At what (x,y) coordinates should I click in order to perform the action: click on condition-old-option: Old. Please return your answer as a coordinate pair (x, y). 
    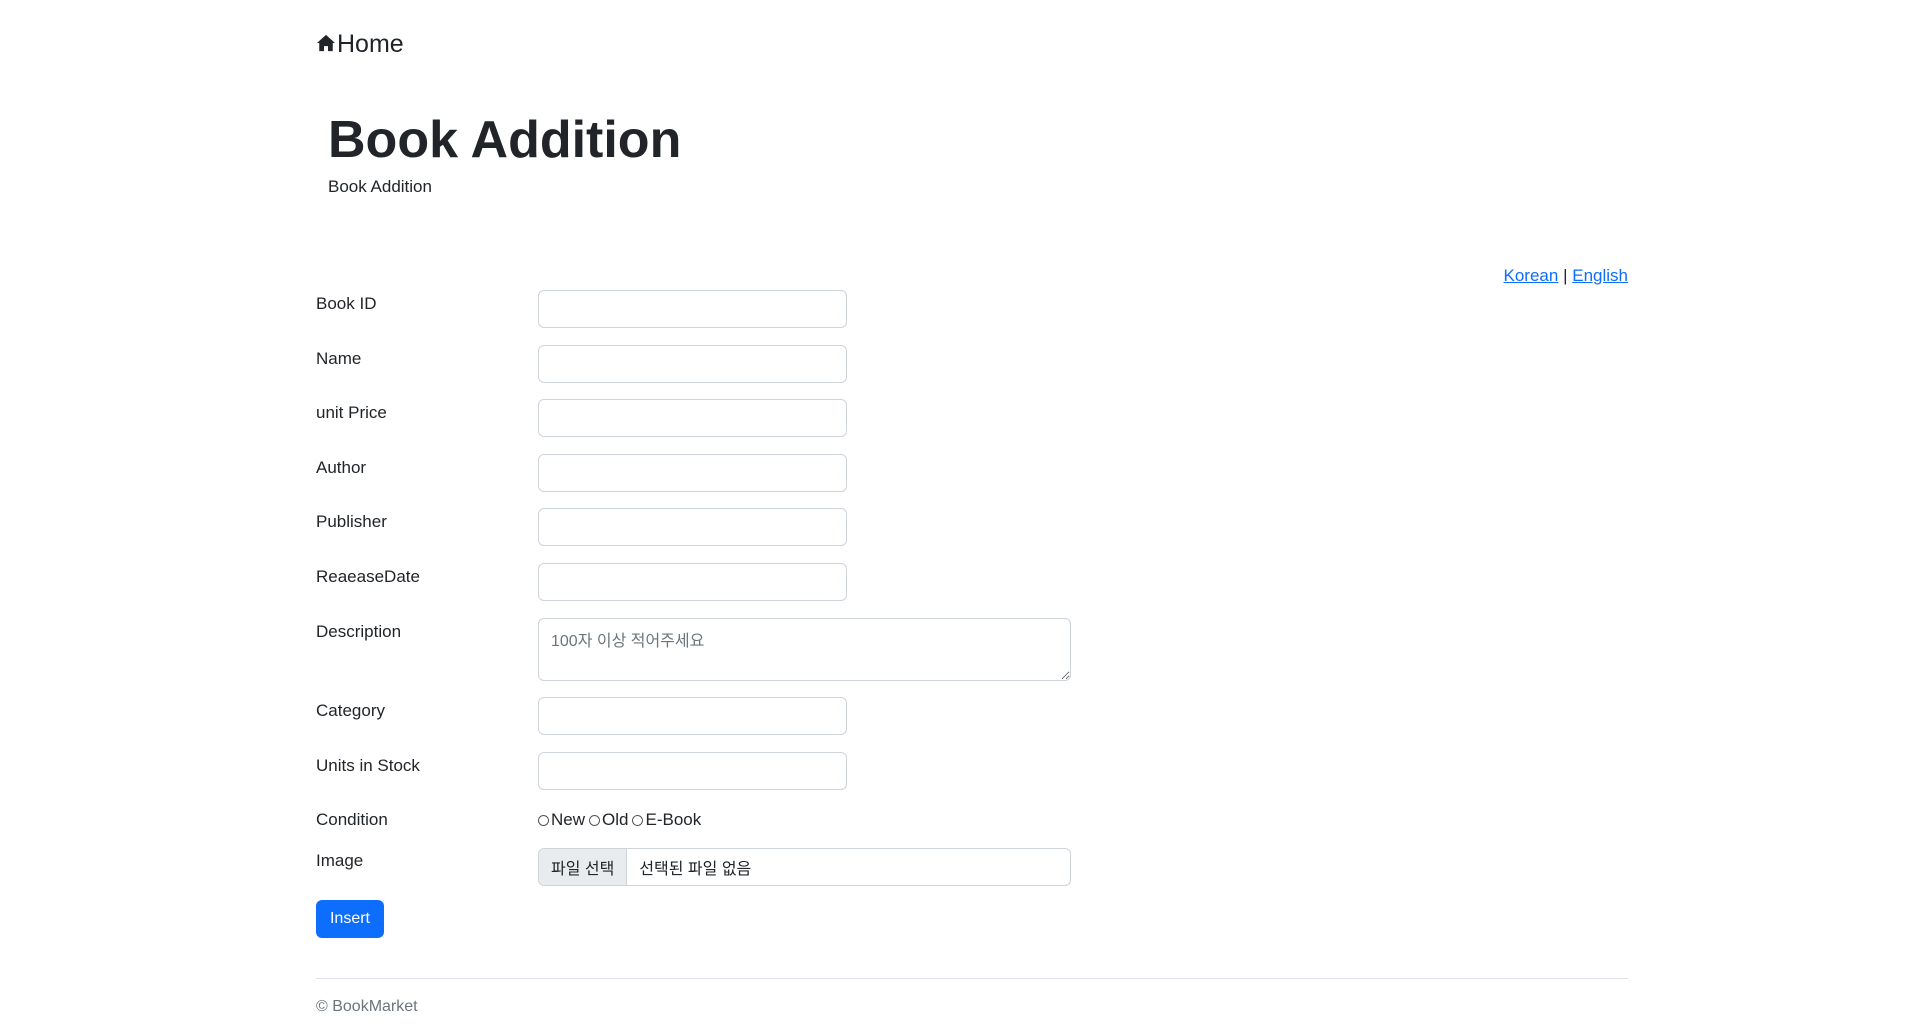
    Looking at the image, I should click on (608, 820).